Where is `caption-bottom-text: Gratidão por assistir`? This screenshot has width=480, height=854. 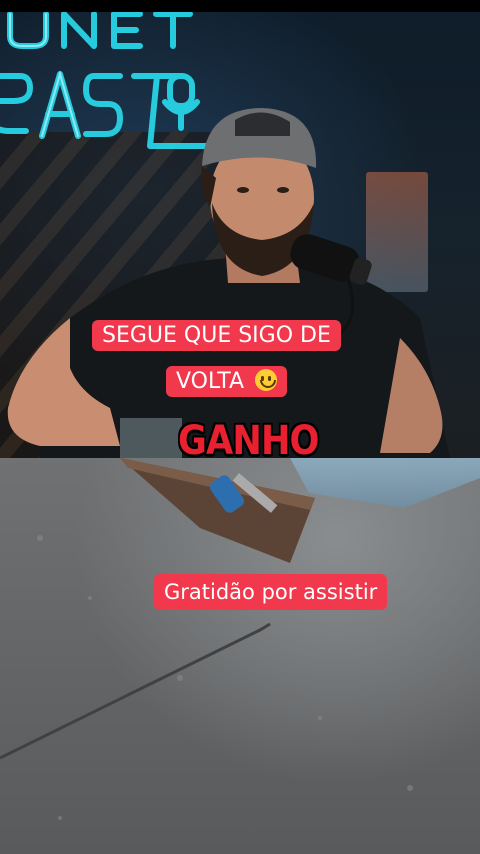
caption-bottom-text: Gratidão por assistir is located at coordinates (271, 592).